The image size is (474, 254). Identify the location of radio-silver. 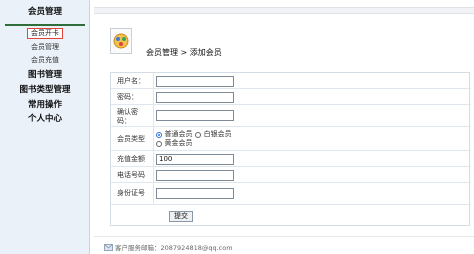
(198, 134).